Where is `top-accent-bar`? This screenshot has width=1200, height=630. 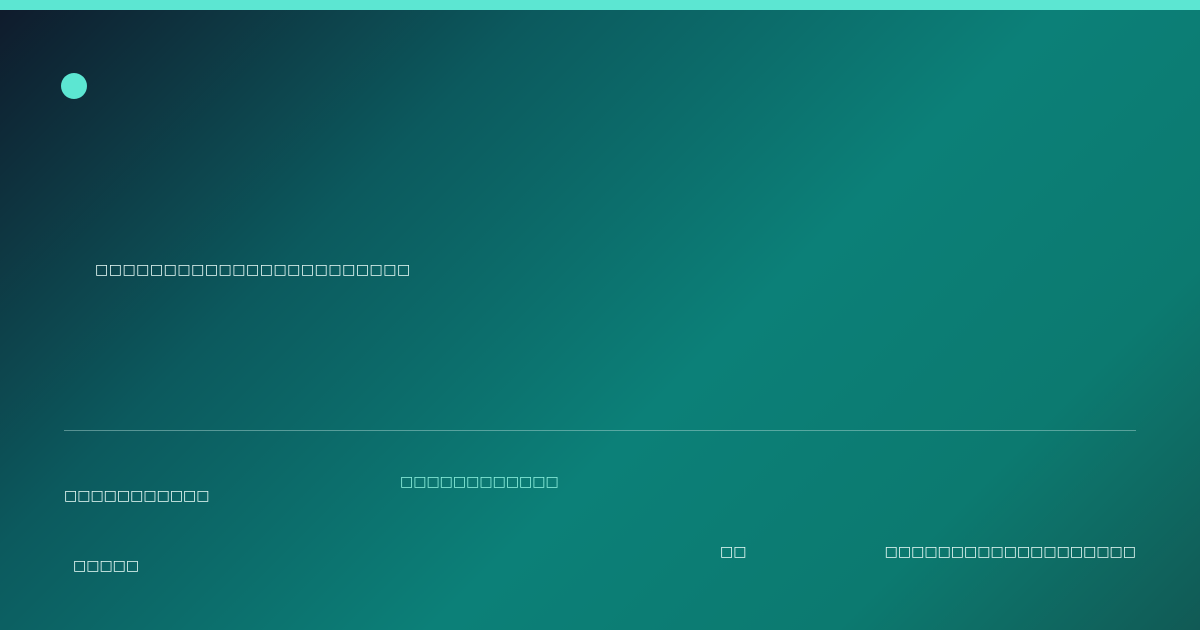 top-accent-bar is located at coordinates (600, 5).